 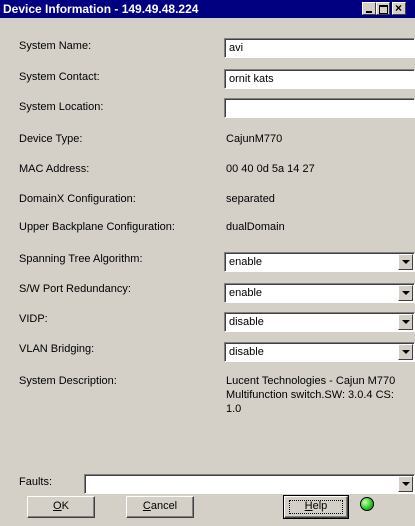 I want to click on vidp-value: disable, so click(x=246, y=322).